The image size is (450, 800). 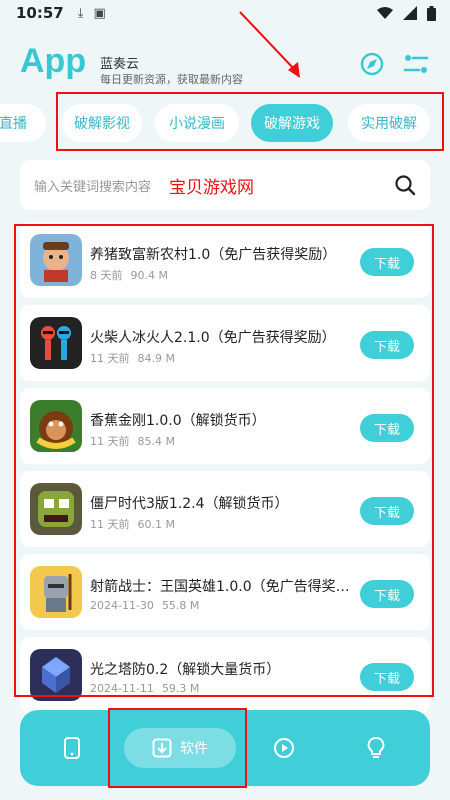 I want to click on tab-live: 直播, so click(x=23, y=123).